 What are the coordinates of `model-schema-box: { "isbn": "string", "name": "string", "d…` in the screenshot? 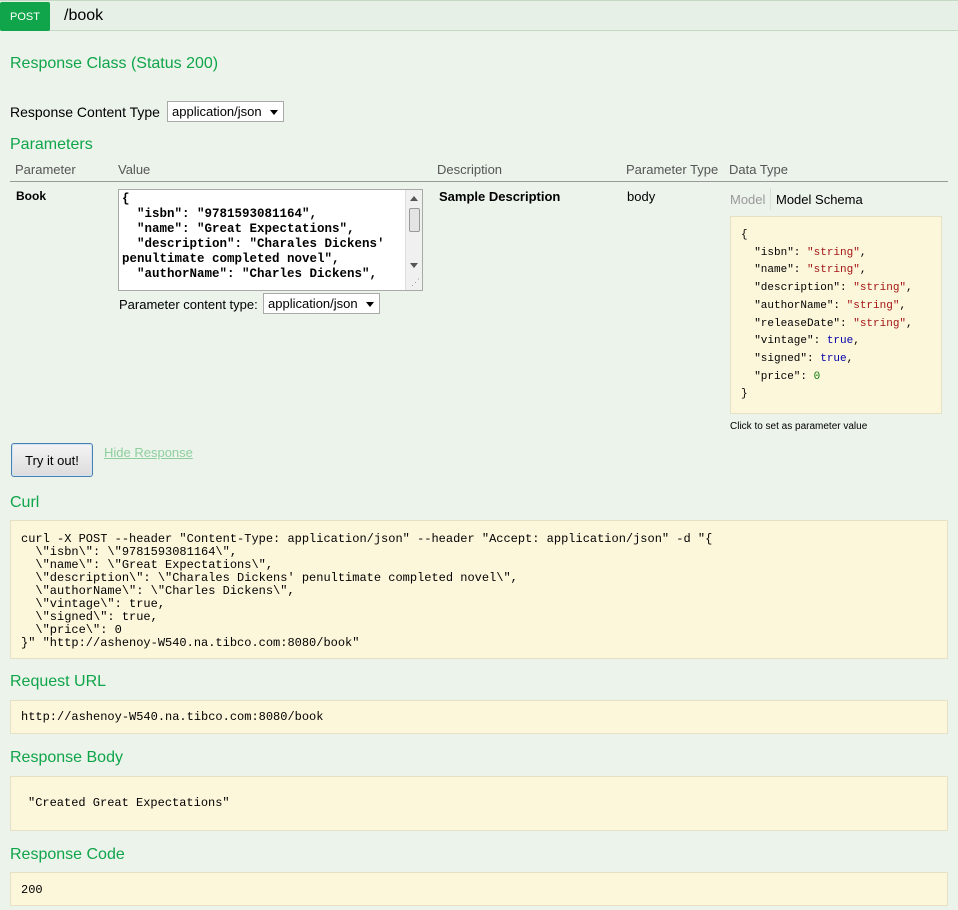 It's located at (836, 315).